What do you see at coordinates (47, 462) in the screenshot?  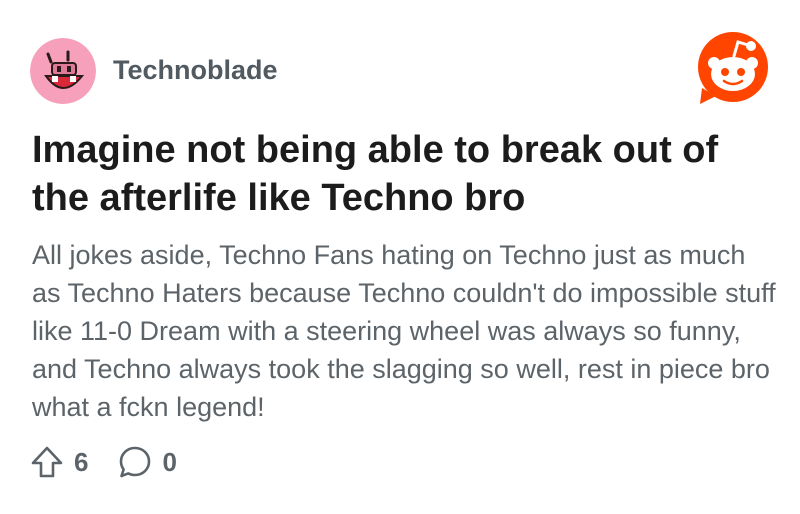 I see `upvote-arrow-icon` at bounding box center [47, 462].